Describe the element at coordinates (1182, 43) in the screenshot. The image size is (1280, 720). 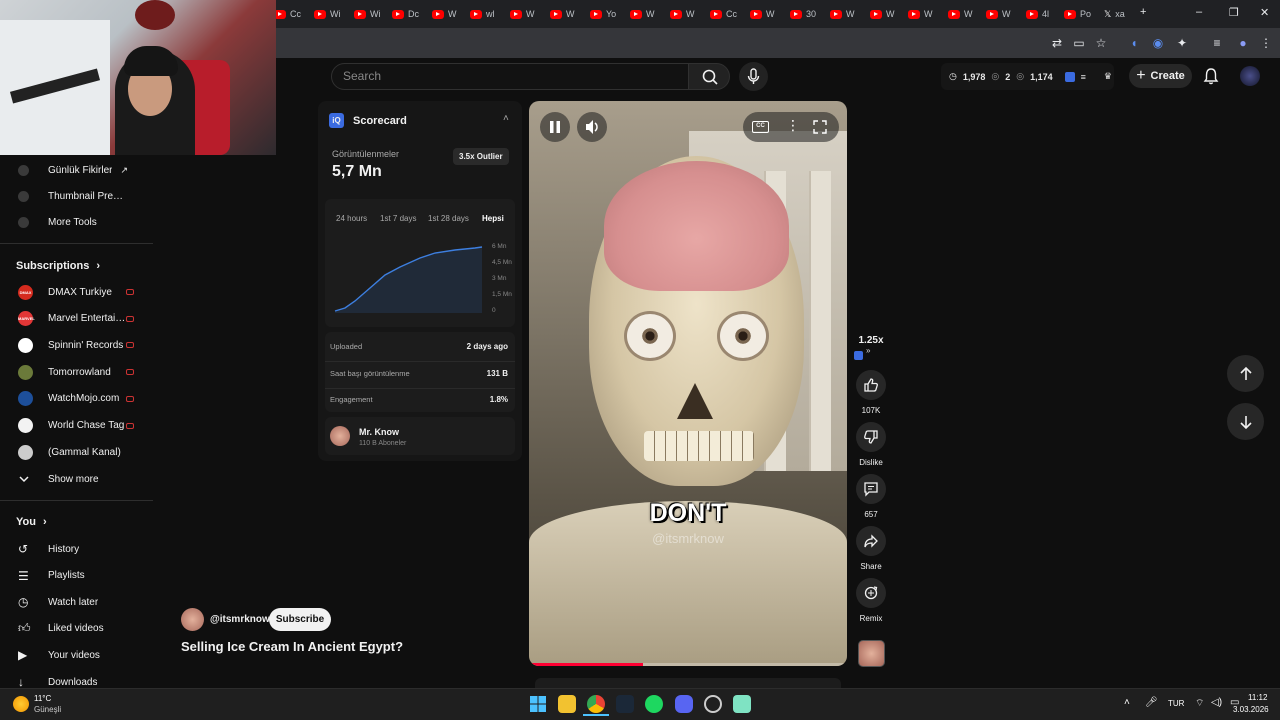
I see `extensions-puzzle-icon: ✦` at that location.